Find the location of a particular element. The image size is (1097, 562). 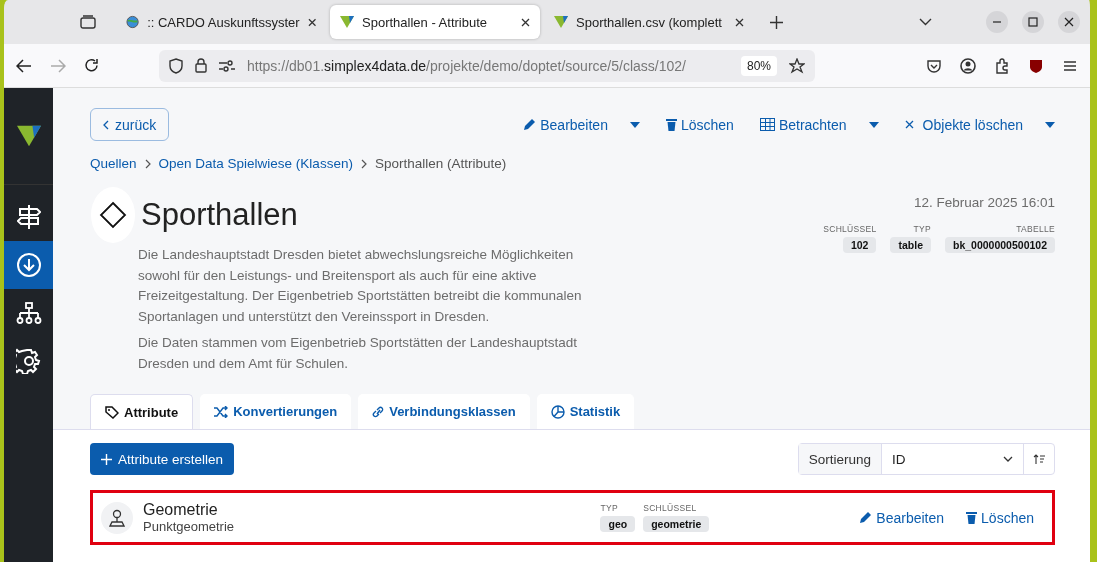

action-button: Betrachten is located at coordinates (803, 124).